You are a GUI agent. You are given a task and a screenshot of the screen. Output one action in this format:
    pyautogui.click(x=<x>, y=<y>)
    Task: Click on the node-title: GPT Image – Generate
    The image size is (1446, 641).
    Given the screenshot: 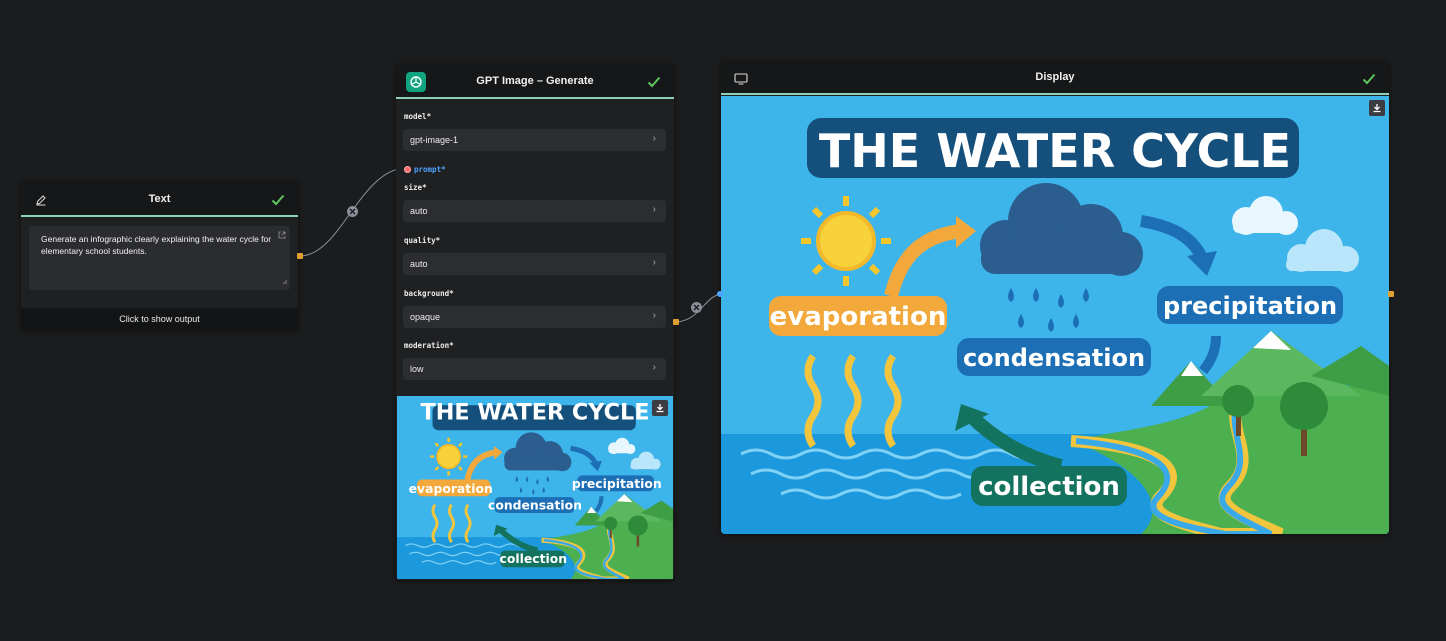 What is the action you would take?
    pyautogui.click(x=535, y=80)
    